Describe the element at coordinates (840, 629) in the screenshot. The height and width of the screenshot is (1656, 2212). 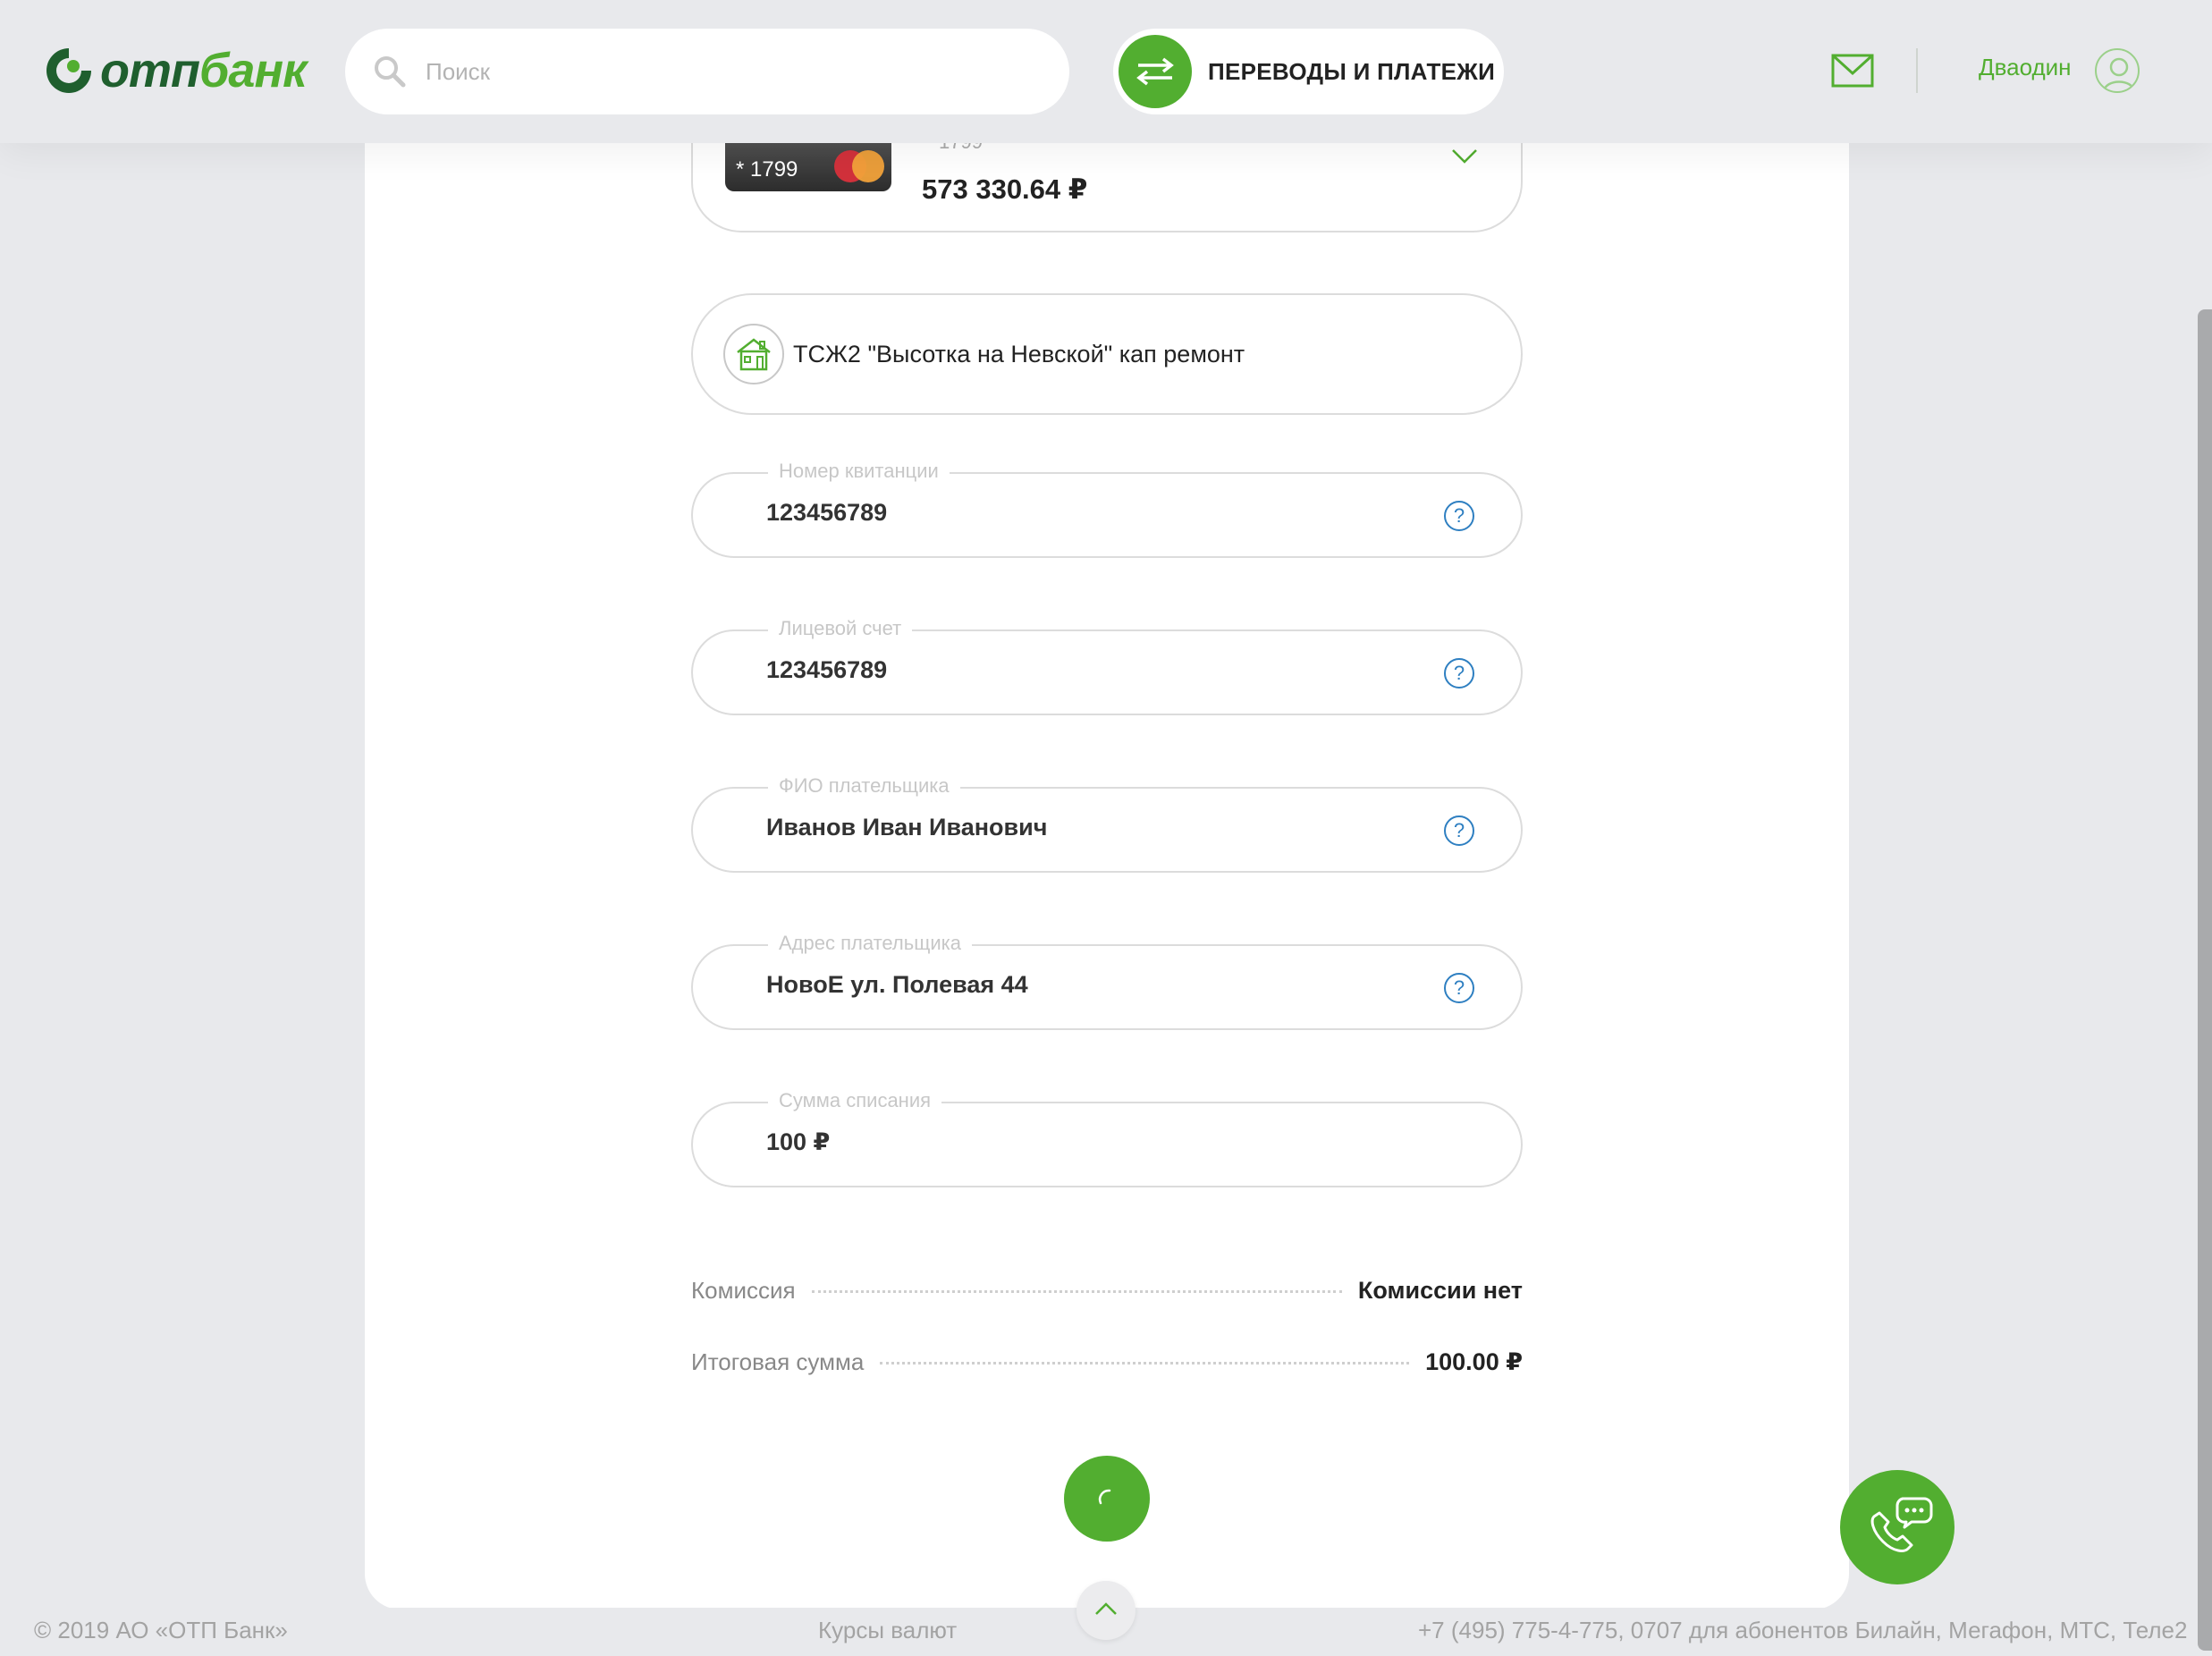
I see `personal-account-label: Лицевой счет` at that location.